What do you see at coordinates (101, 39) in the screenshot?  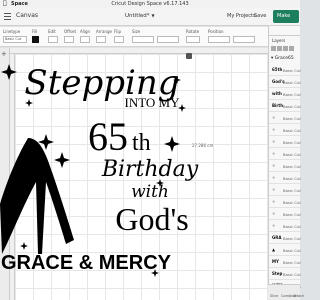 I see `arrange-button` at bounding box center [101, 39].